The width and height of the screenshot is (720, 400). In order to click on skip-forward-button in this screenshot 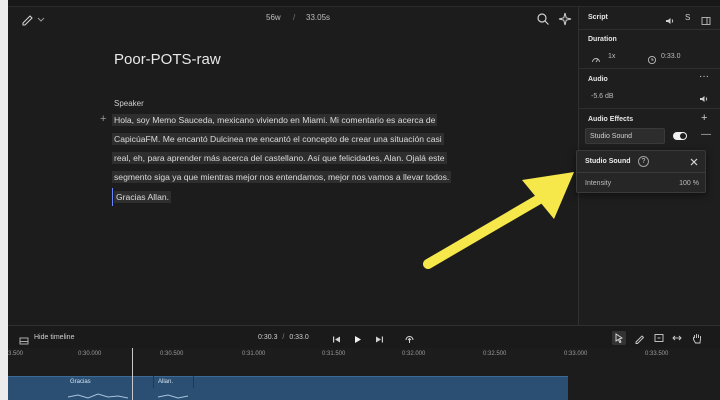, I will do `click(379, 337)`.